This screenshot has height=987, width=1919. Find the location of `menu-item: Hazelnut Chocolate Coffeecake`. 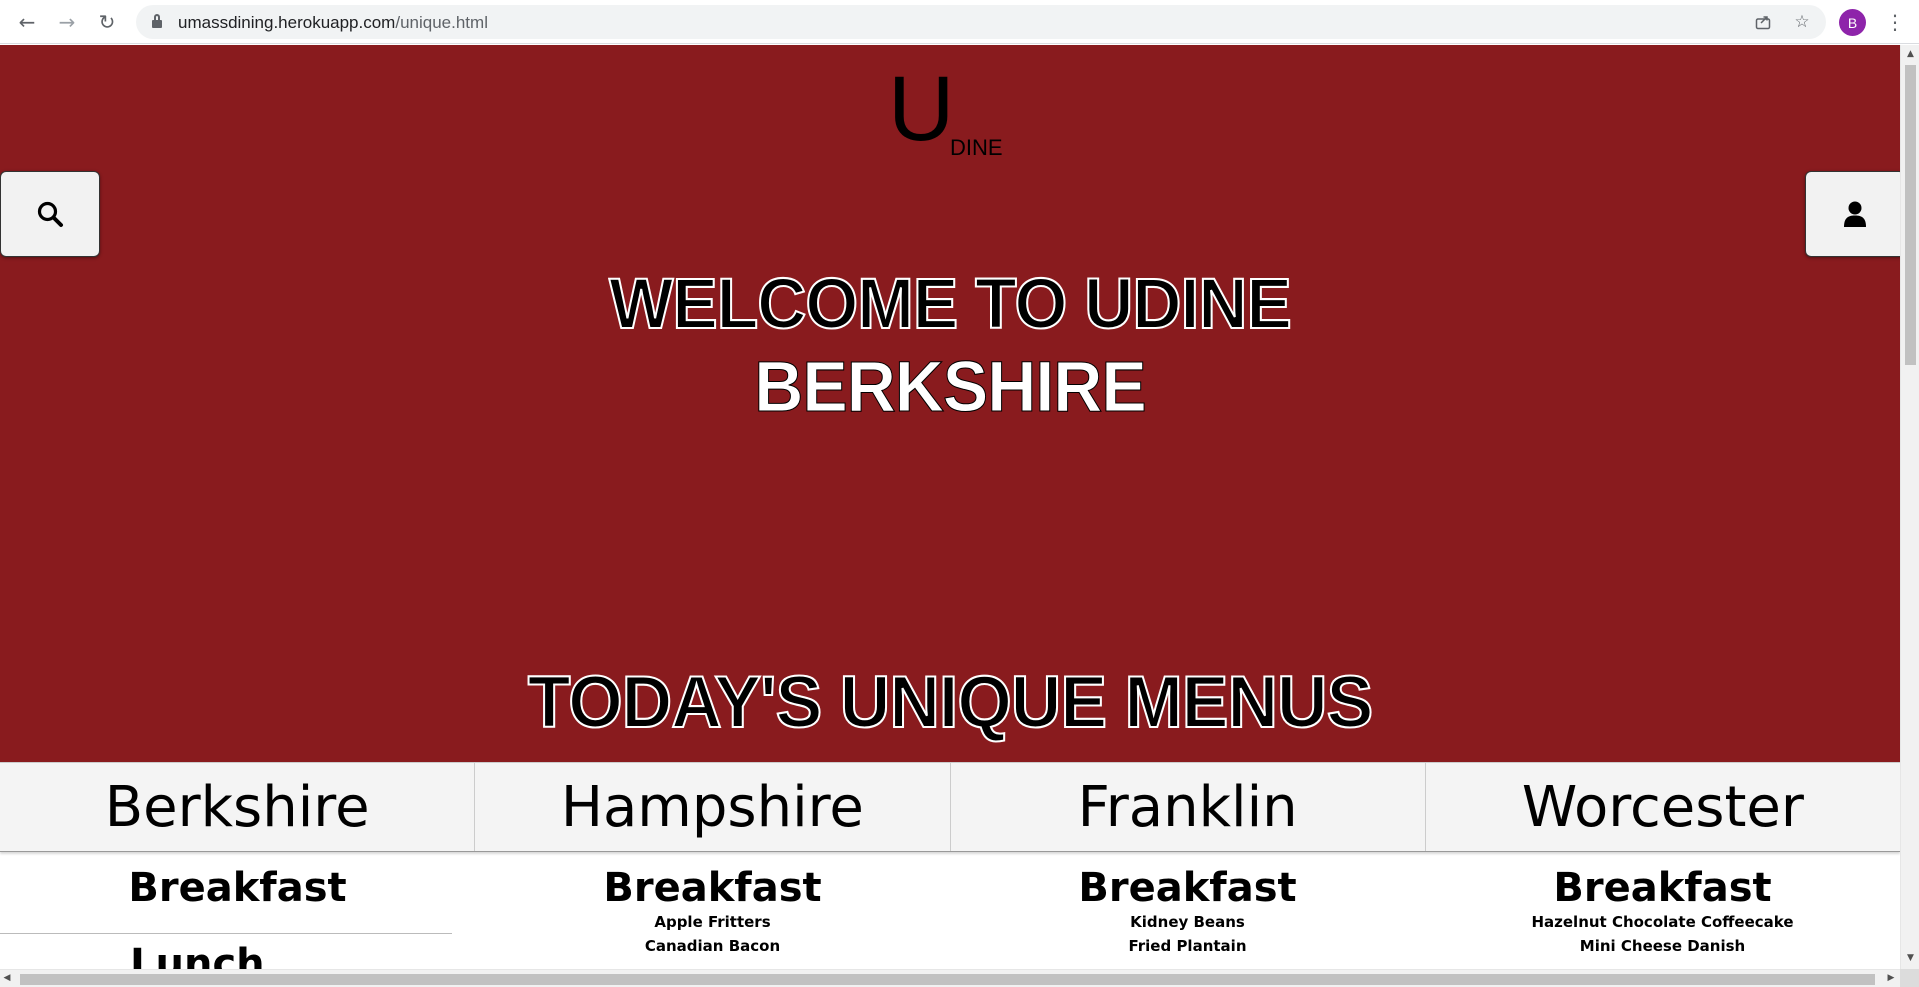

menu-item: Hazelnut Chocolate Coffeecake is located at coordinates (1662, 922).